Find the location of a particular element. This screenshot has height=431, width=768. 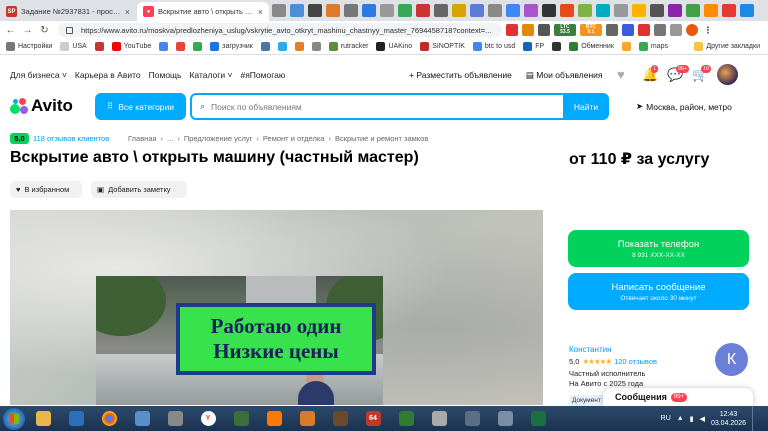

all-categories-button: ⠿ Все категории is located at coordinates (140, 106).